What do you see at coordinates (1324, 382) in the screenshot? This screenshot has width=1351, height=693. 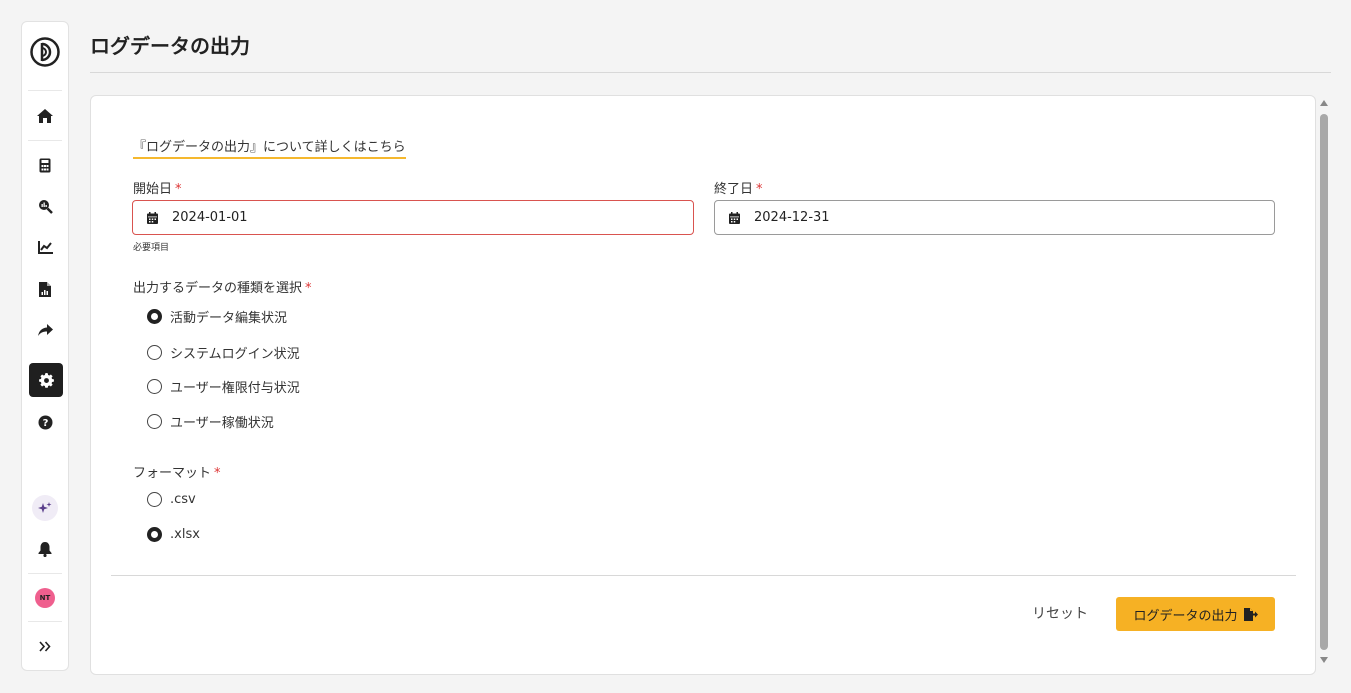 I see `scrollbar-thumb` at bounding box center [1324, 382].